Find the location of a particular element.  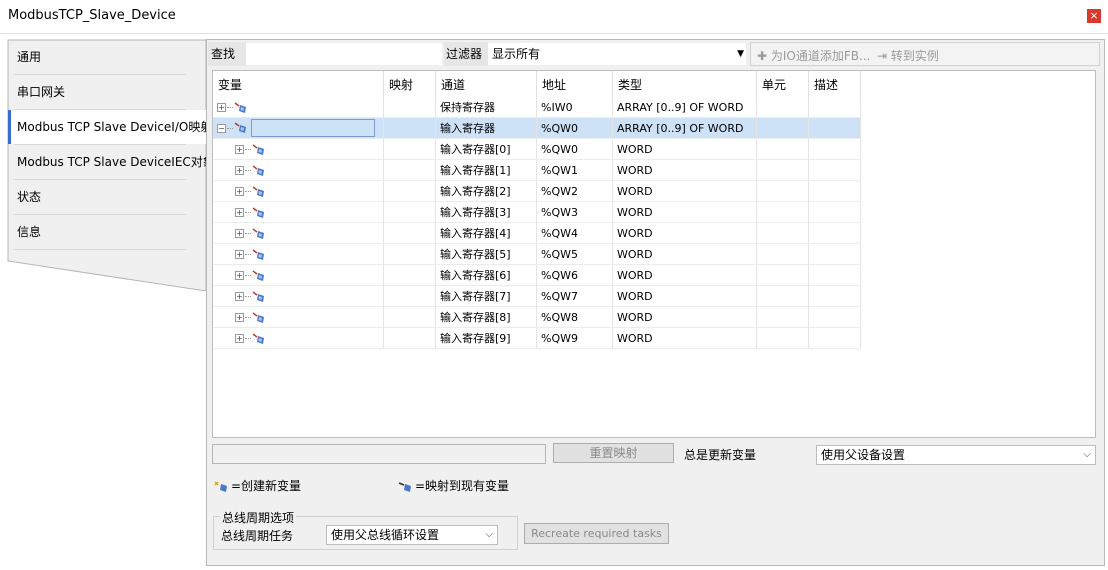

channel-cell: 输入寄存器[8] is located at coordinates (486, 317).